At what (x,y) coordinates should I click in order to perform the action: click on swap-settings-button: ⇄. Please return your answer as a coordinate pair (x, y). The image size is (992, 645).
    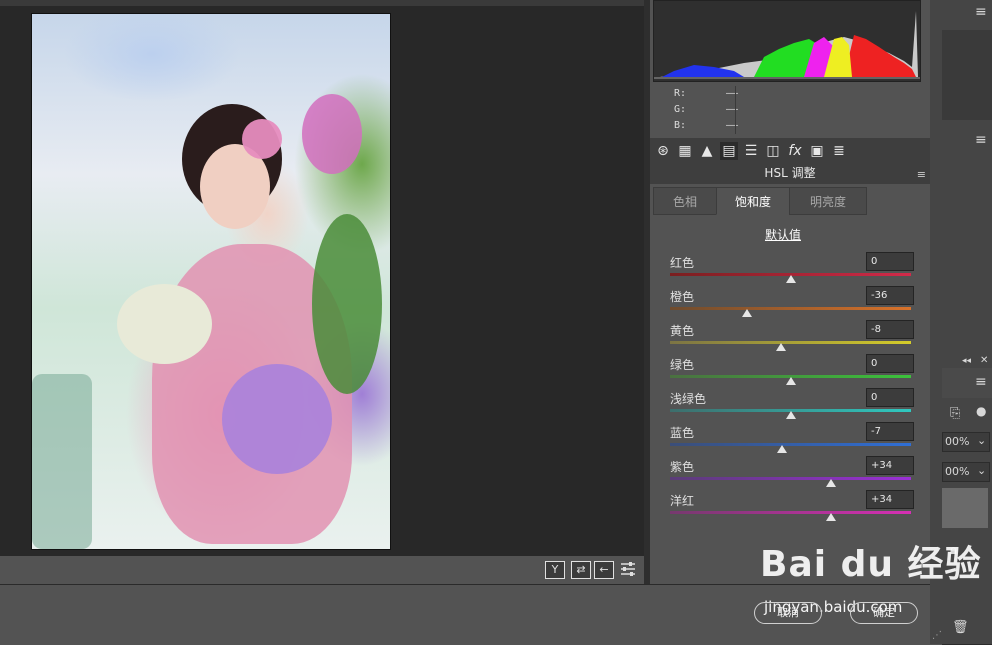
    Looking at the image, I should click on (581, 570).